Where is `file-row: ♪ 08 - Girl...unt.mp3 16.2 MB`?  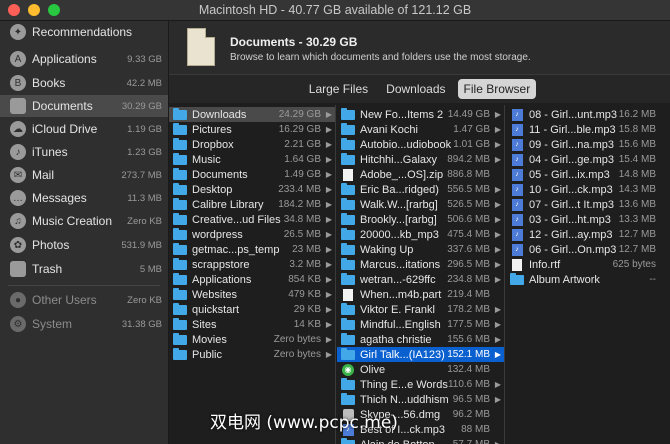
file-row: ♪ 08 - Girl...unt.mp3 16.2 MB is located at coordinates (588, 114).